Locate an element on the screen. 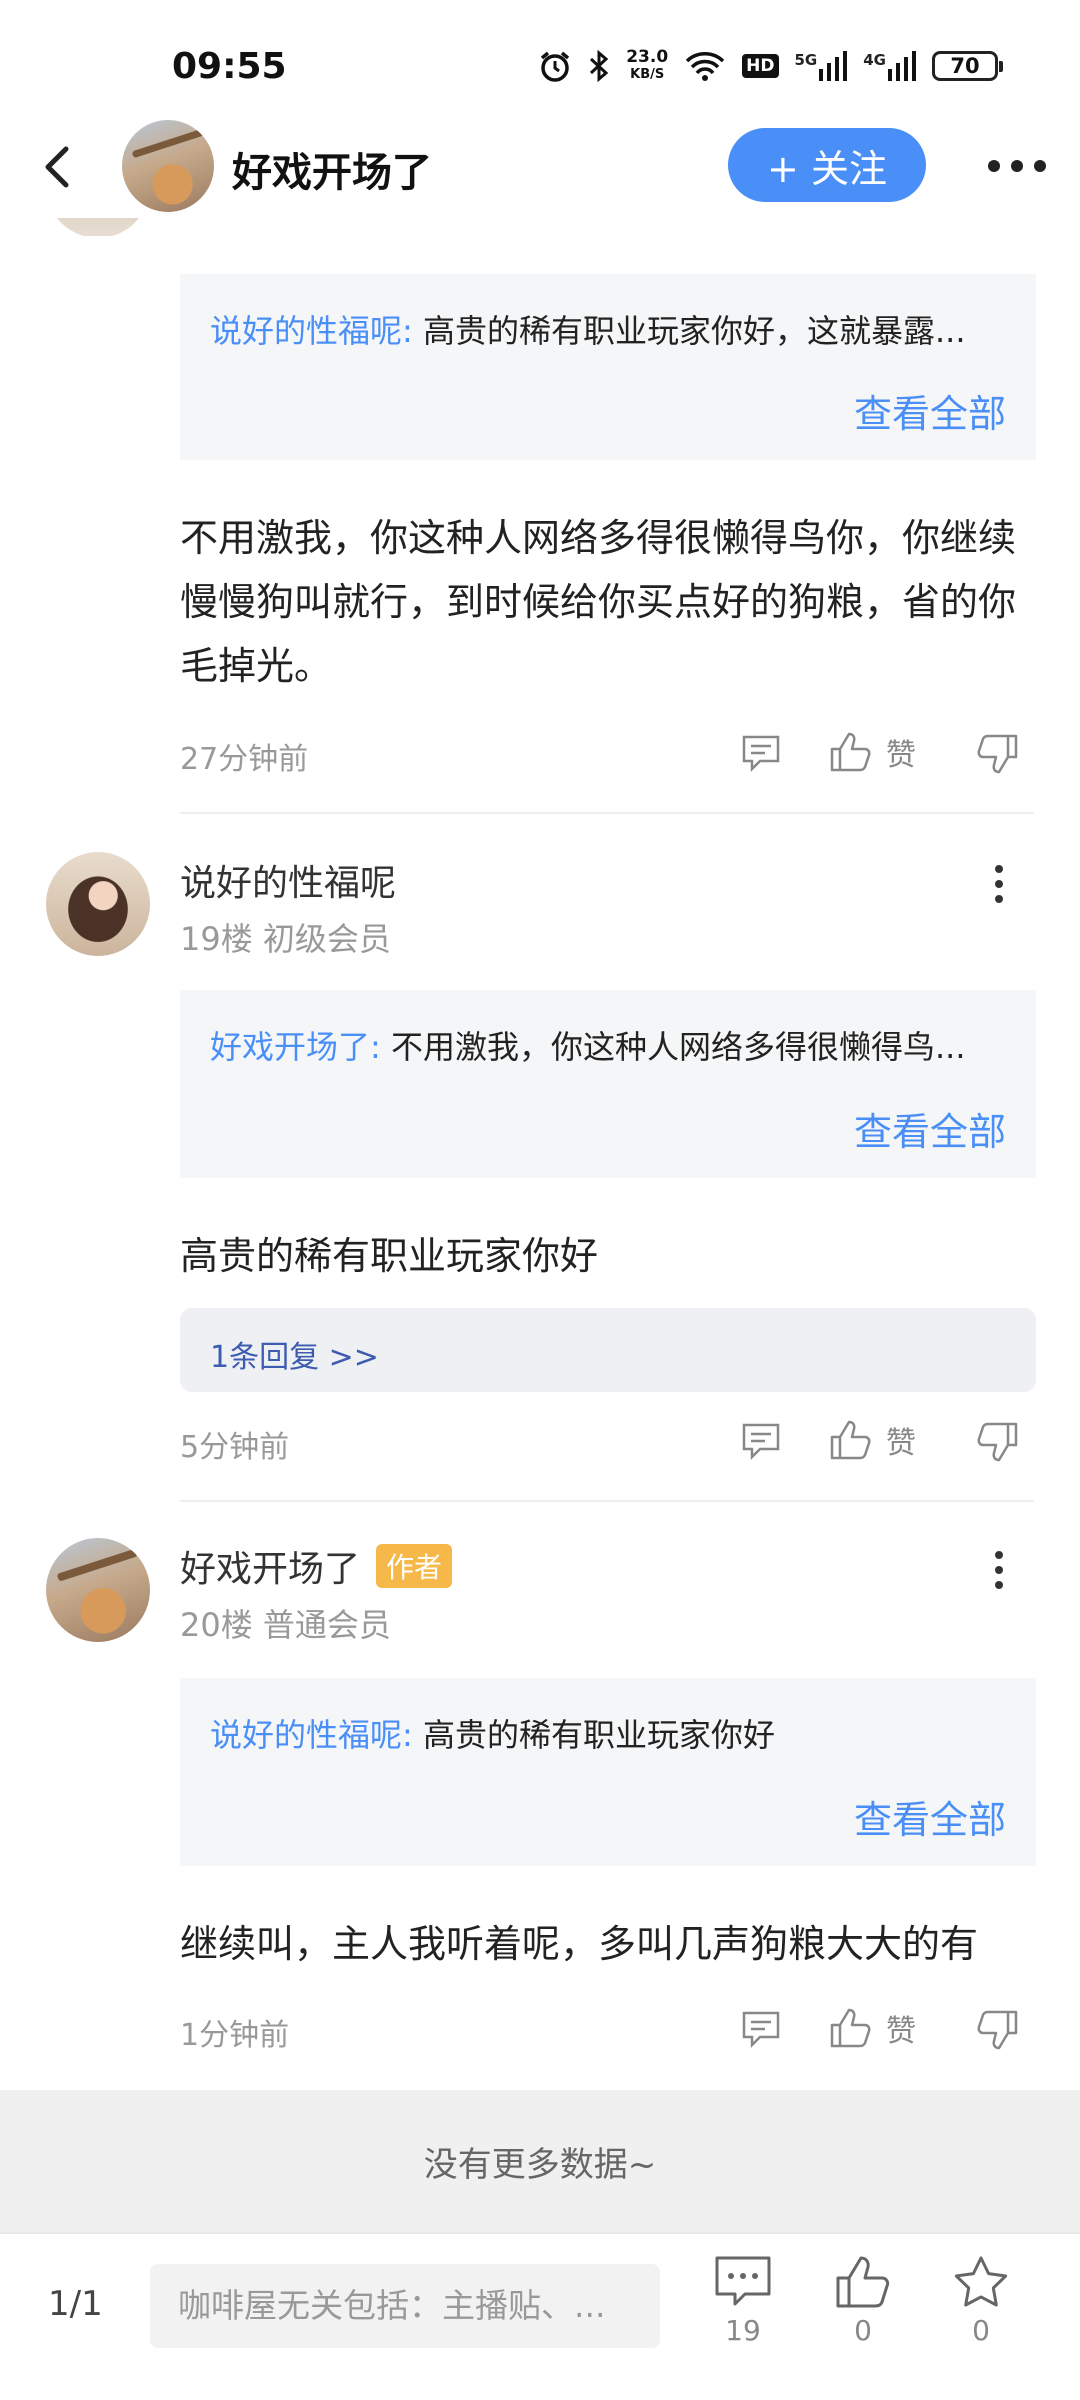 The image size is (1080, 2400). user-name-row: 好戏开场了 作者 is located at coordinates (316, 1566).